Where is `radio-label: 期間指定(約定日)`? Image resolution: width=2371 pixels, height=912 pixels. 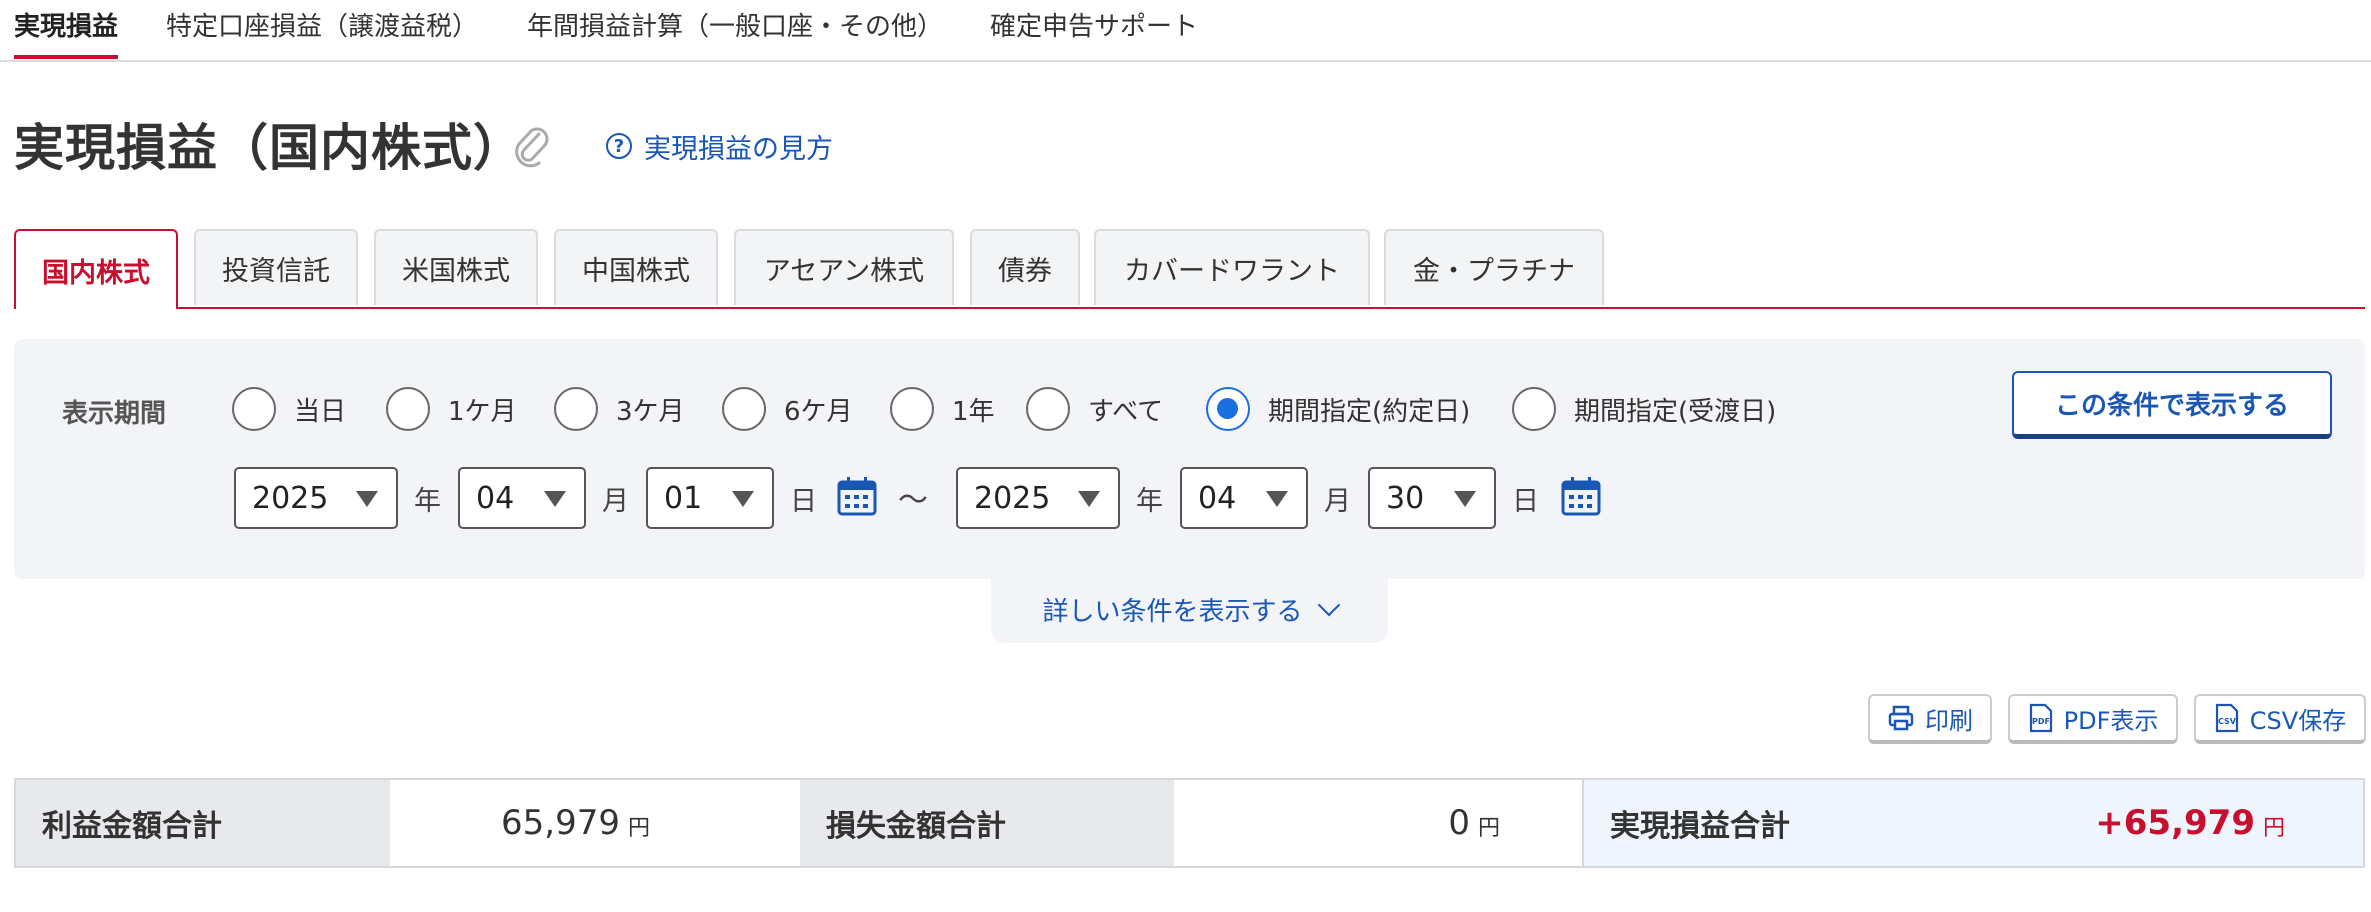
radio-label: 期間指定(約定日) is located at coordinates (1369, 411).